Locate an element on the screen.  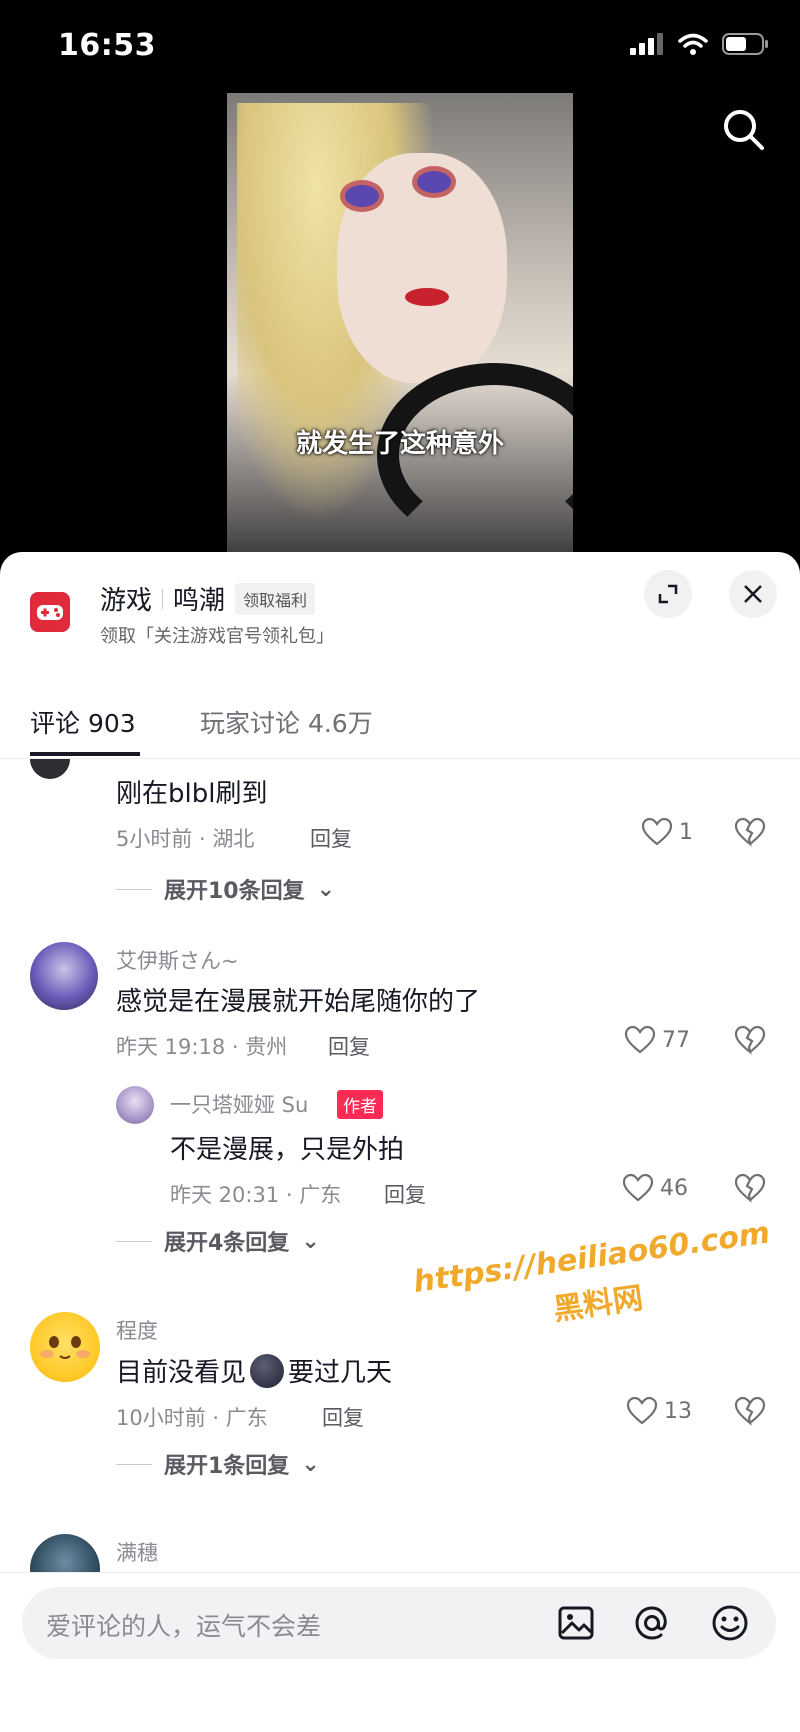
video-eye-right is located at coordinates (434, 182).